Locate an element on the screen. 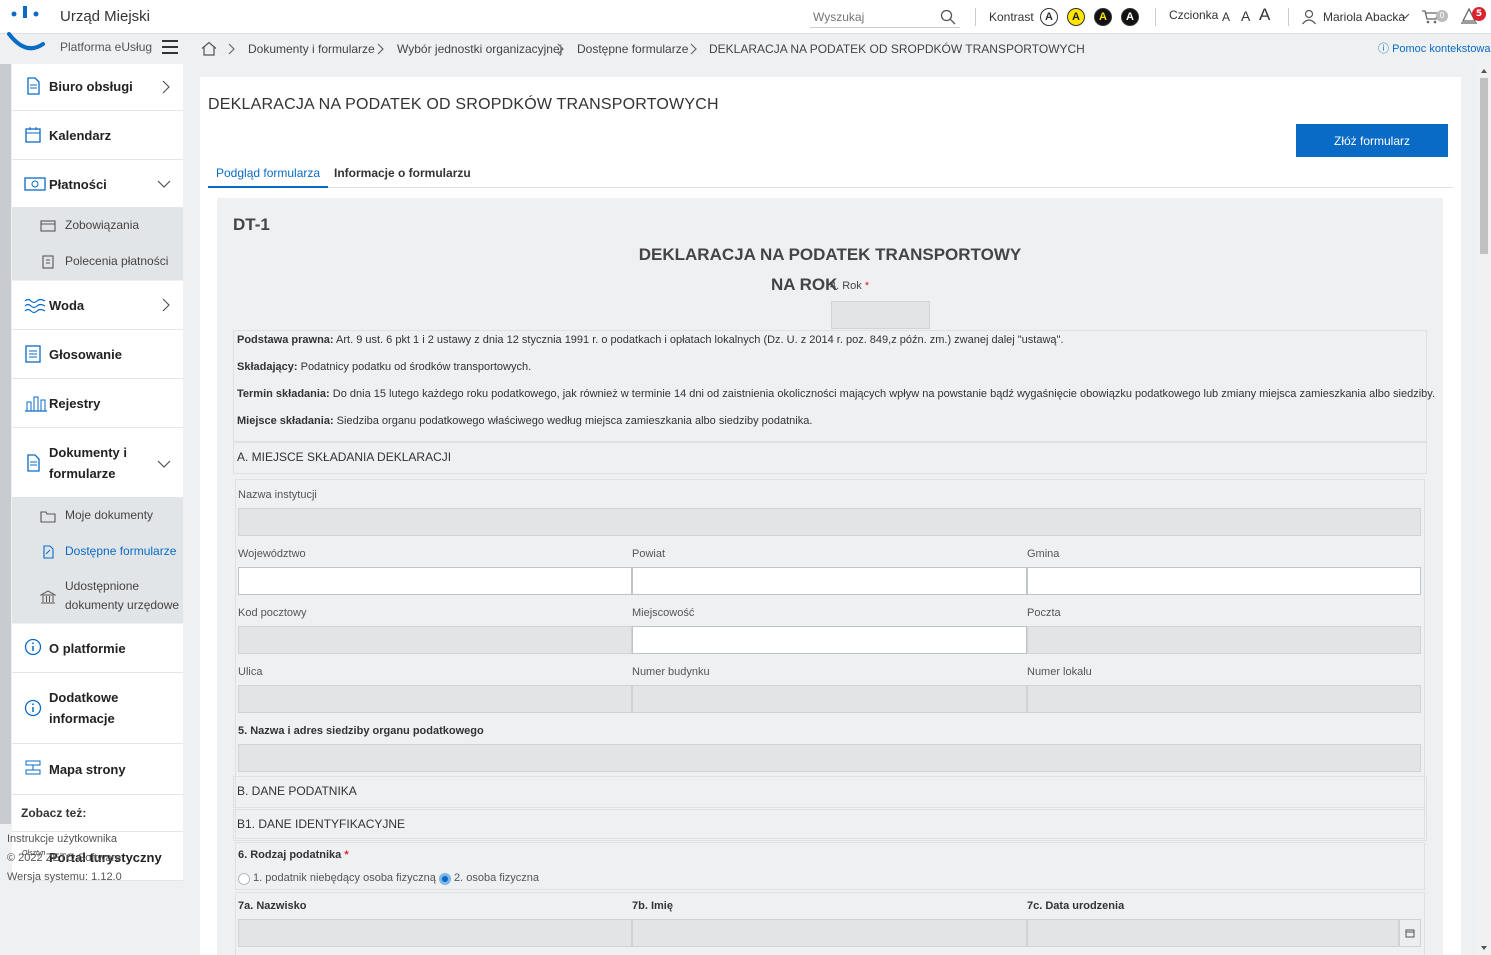 This screenshot has height=955, width=1491. page-scrollbar is located at coordinates (1484, 509).